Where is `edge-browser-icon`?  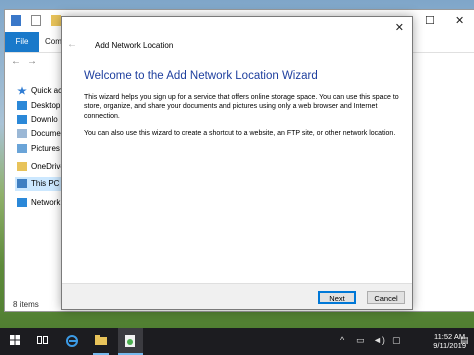 edge-browser-icon is located at coordinates (72, 342).